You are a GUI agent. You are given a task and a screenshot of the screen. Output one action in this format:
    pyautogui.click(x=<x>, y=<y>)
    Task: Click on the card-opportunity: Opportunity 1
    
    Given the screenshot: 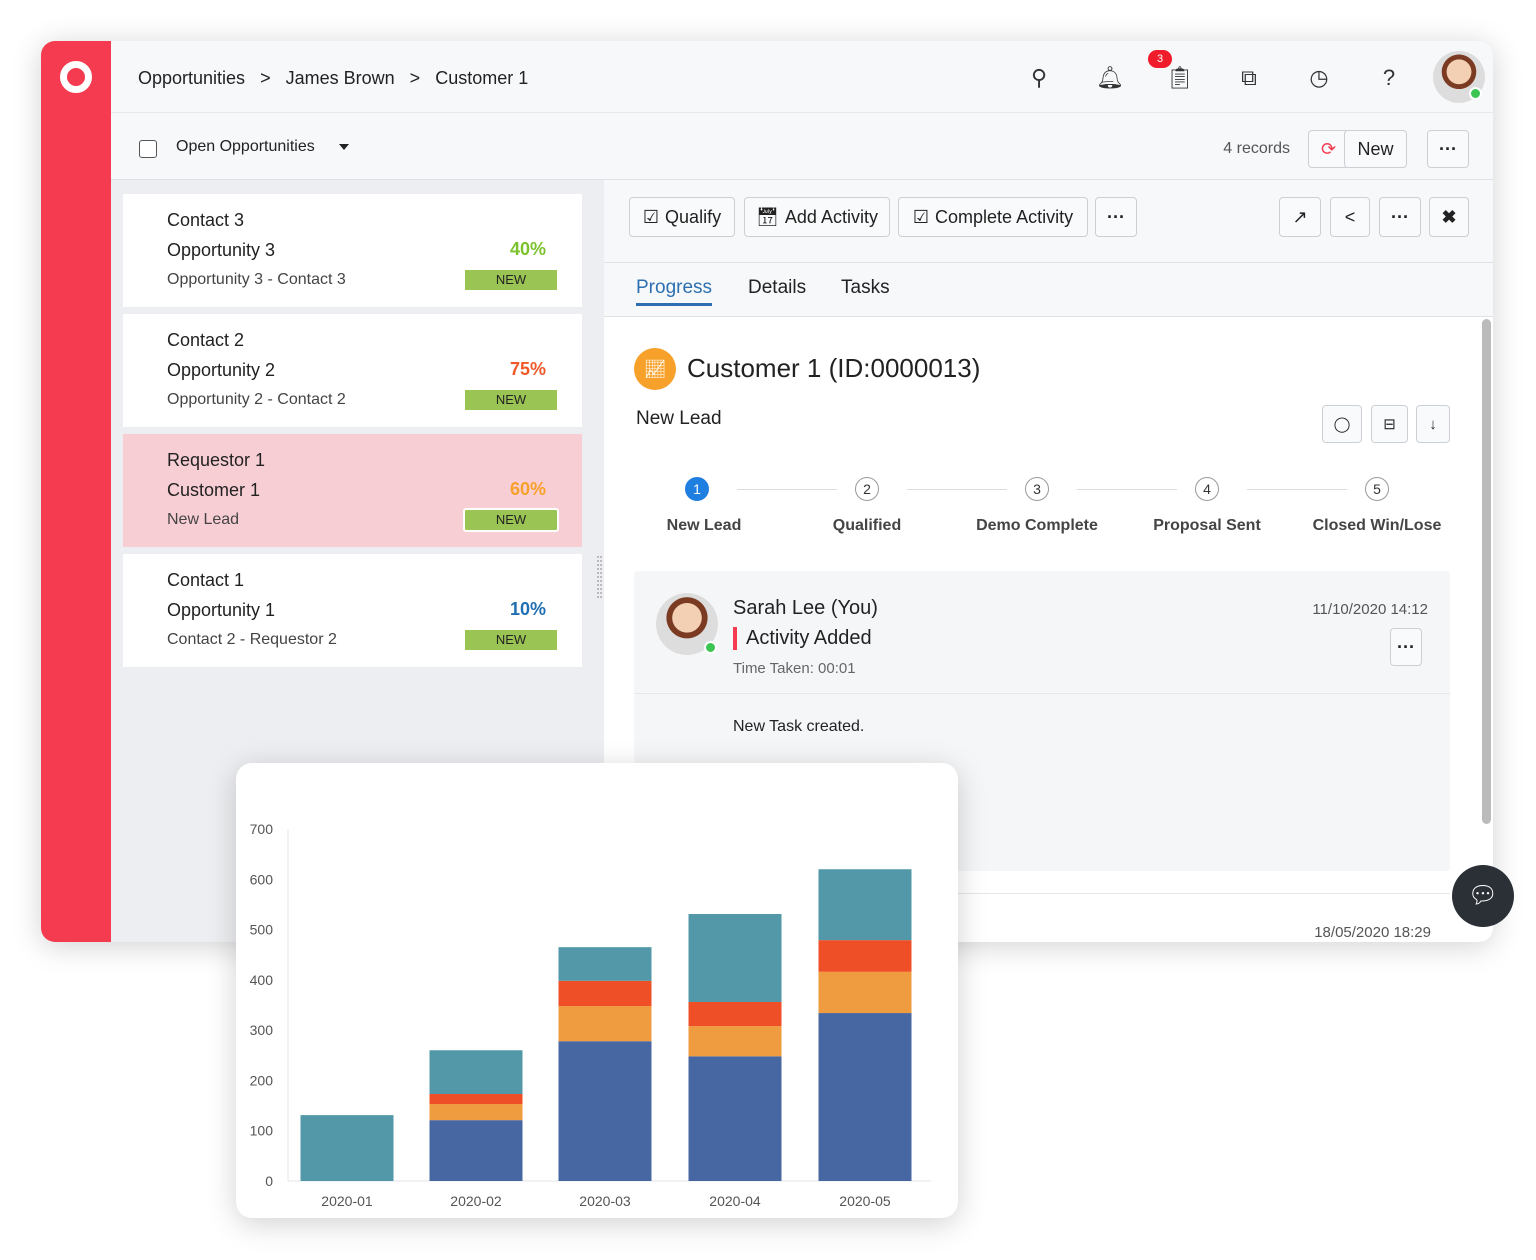 What is the action you would take?
    pyautogui.click(x=221, y=610)
    